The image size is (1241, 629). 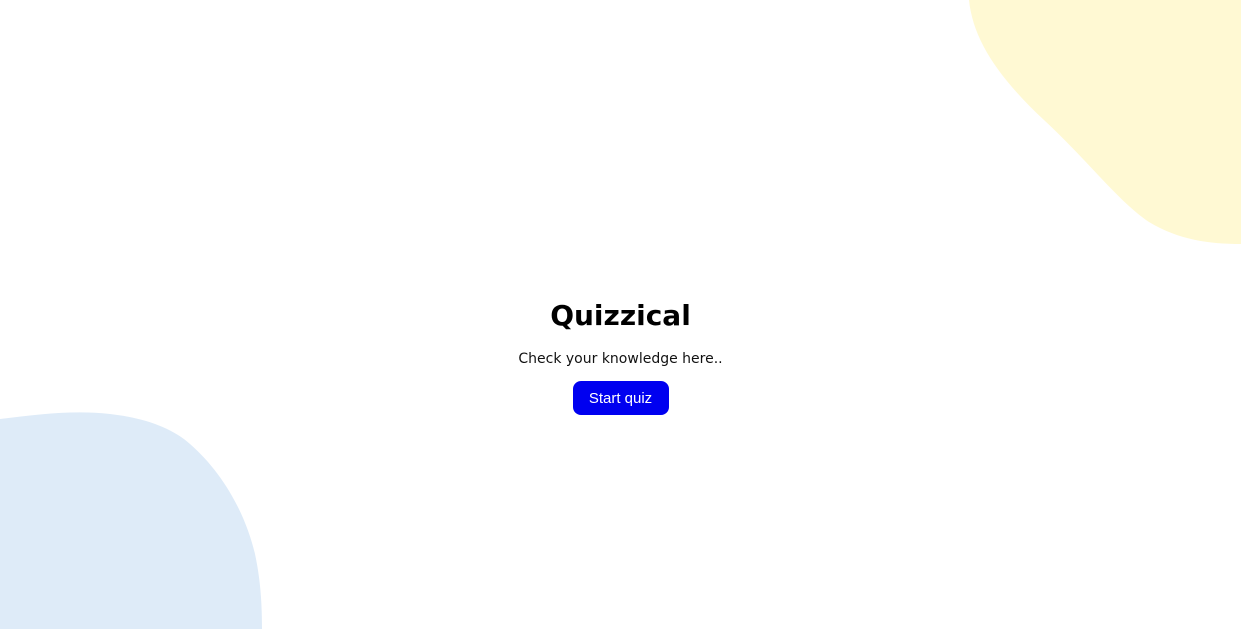 I want to click on blob-top-right-shape, so click(x=1105, y=122).